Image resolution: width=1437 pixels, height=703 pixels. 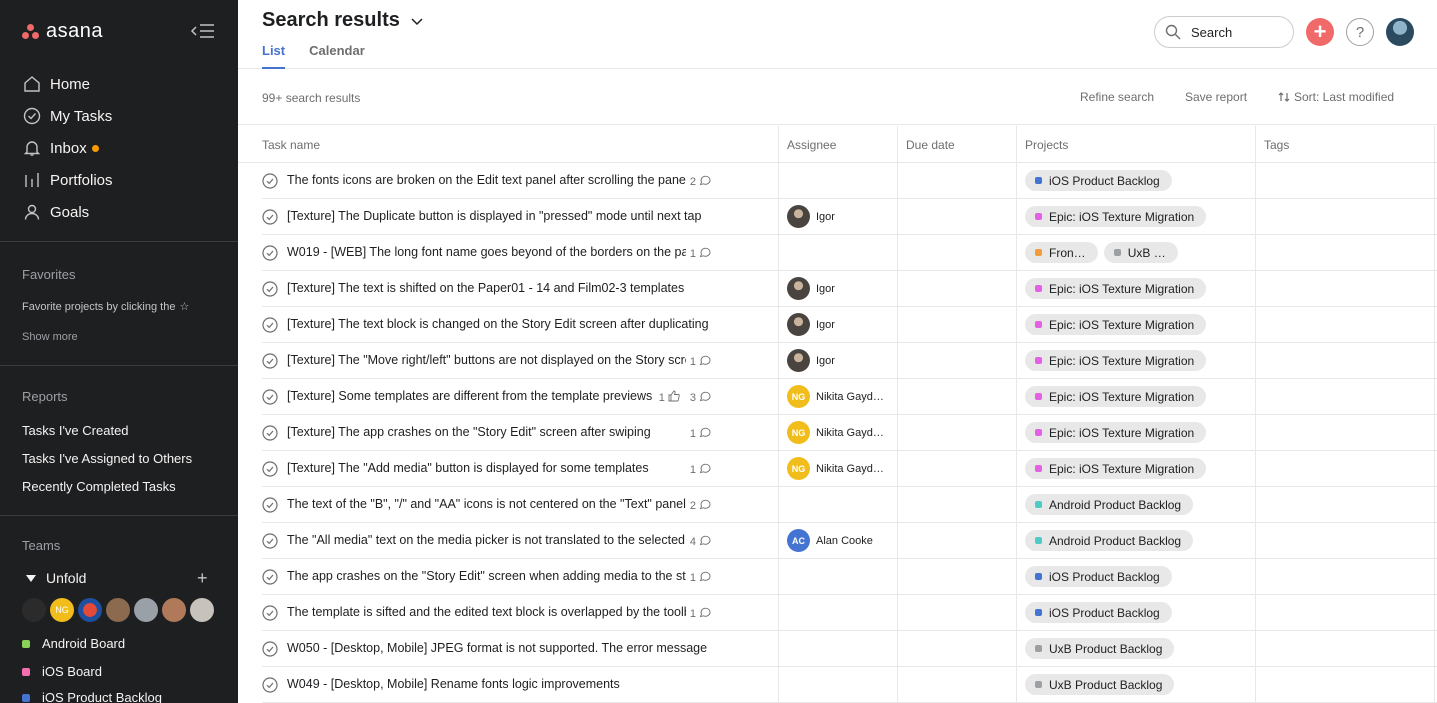 What do you see at coordinates (417, 21) in the screenshot?
I see `chevron-down-icon` at bounding box center [417, 21].